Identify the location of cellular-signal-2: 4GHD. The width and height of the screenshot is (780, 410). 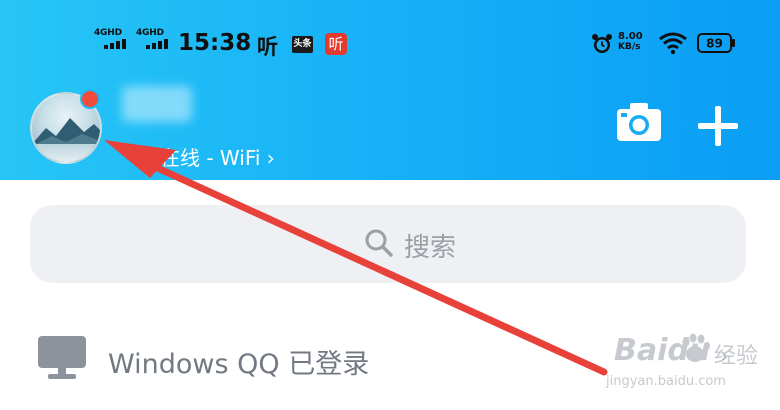
(154, 39).